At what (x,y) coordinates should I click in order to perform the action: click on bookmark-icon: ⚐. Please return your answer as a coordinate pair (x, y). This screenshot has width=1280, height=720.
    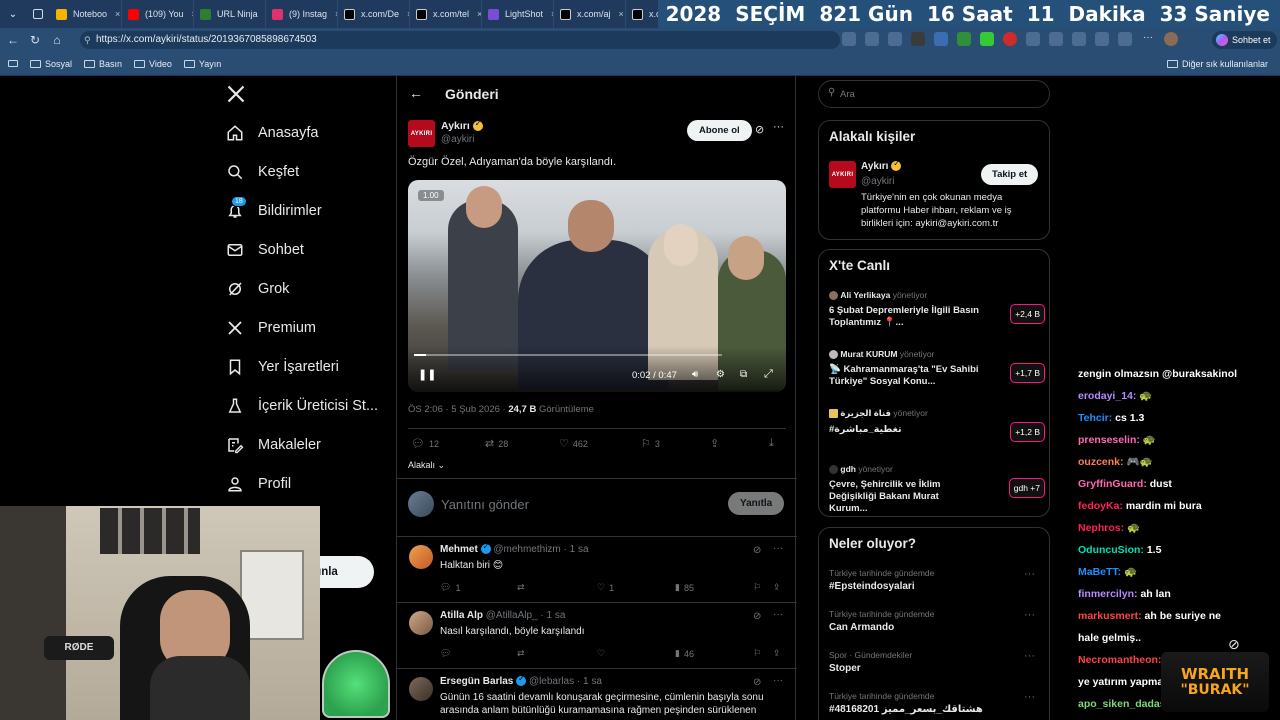
    Looking at the image, I should click on (757, 587).